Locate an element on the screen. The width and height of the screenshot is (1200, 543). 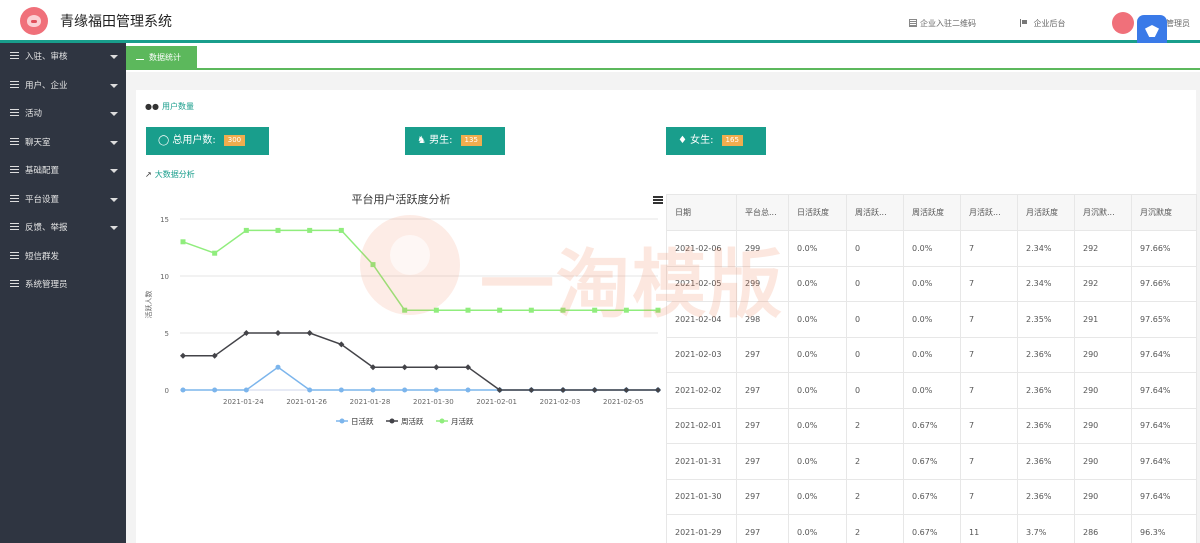
table-cell: 0 is located at coordinates (875, 390).